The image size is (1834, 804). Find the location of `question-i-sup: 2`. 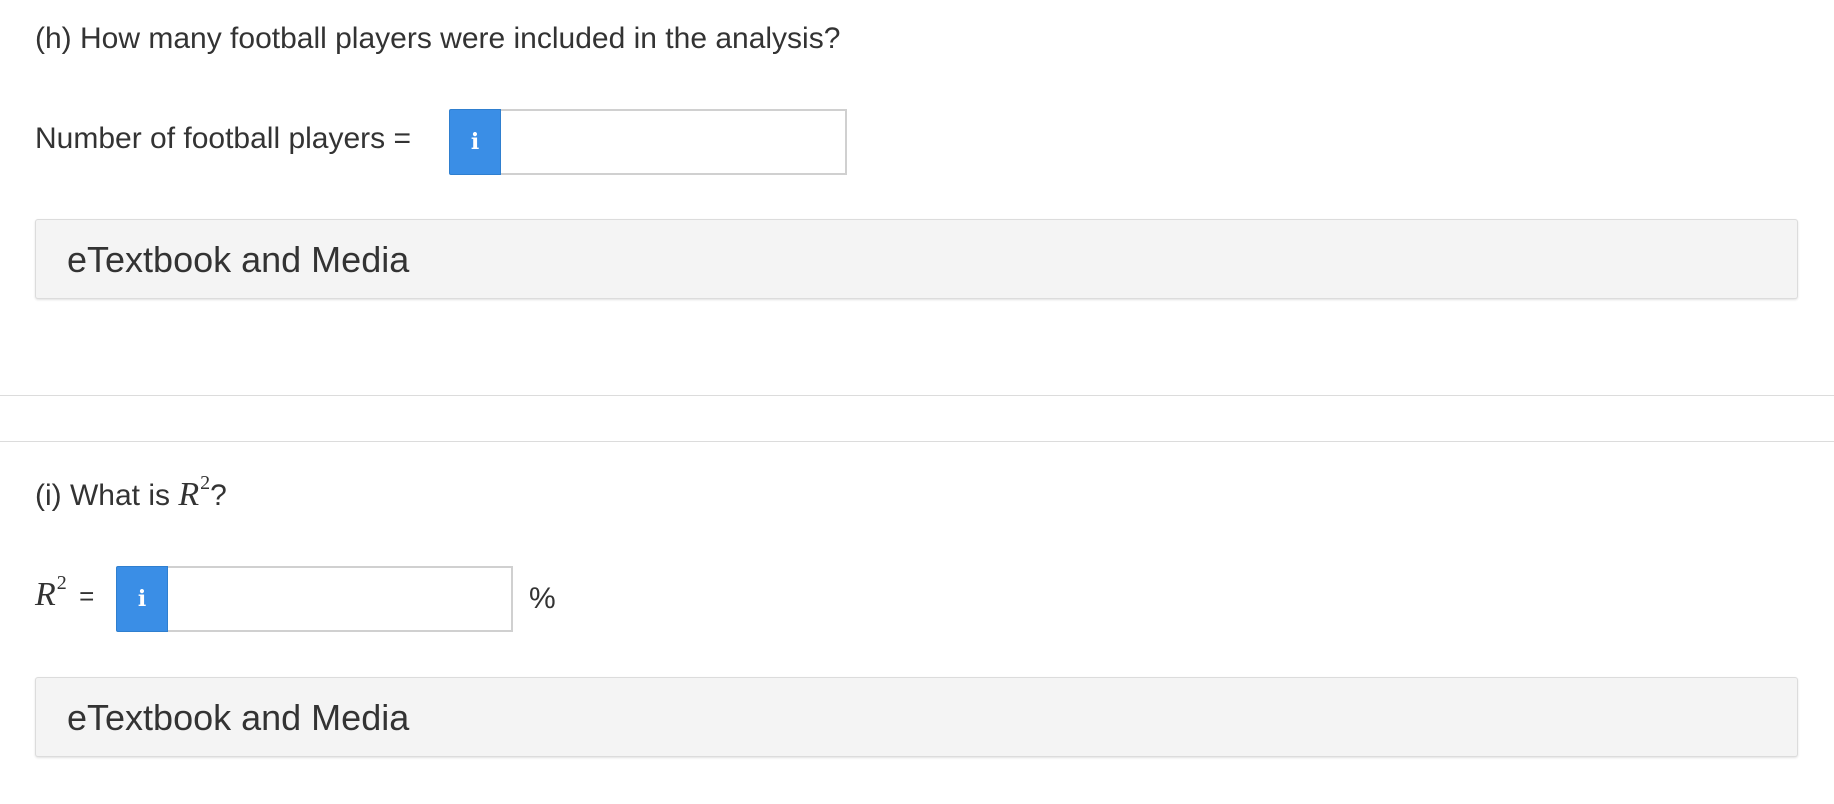

question-i-sup: 2 is located at coordinates (205, 483).